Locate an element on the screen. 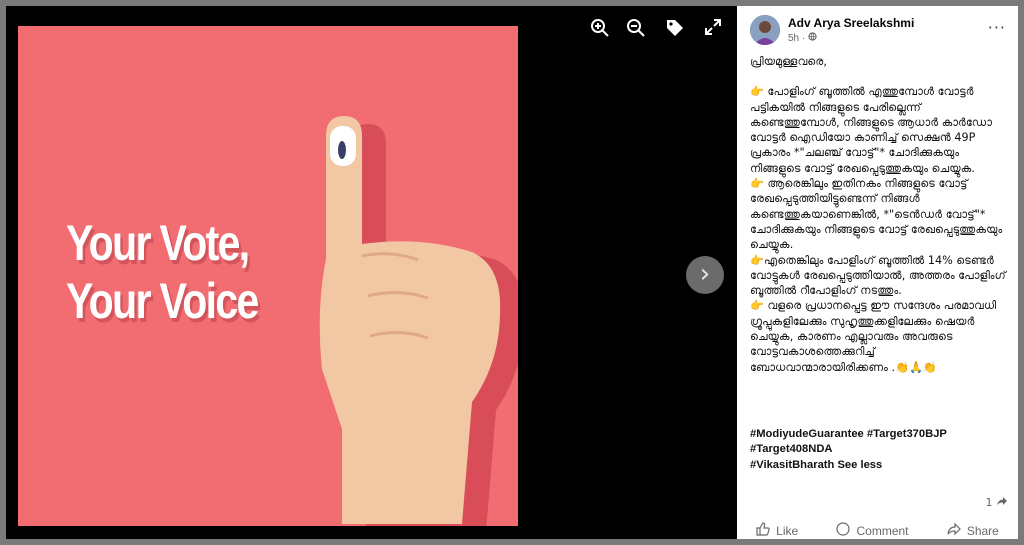 This screenshot has height=545, width=1024. like-icon is located at coordinates (763, 530).